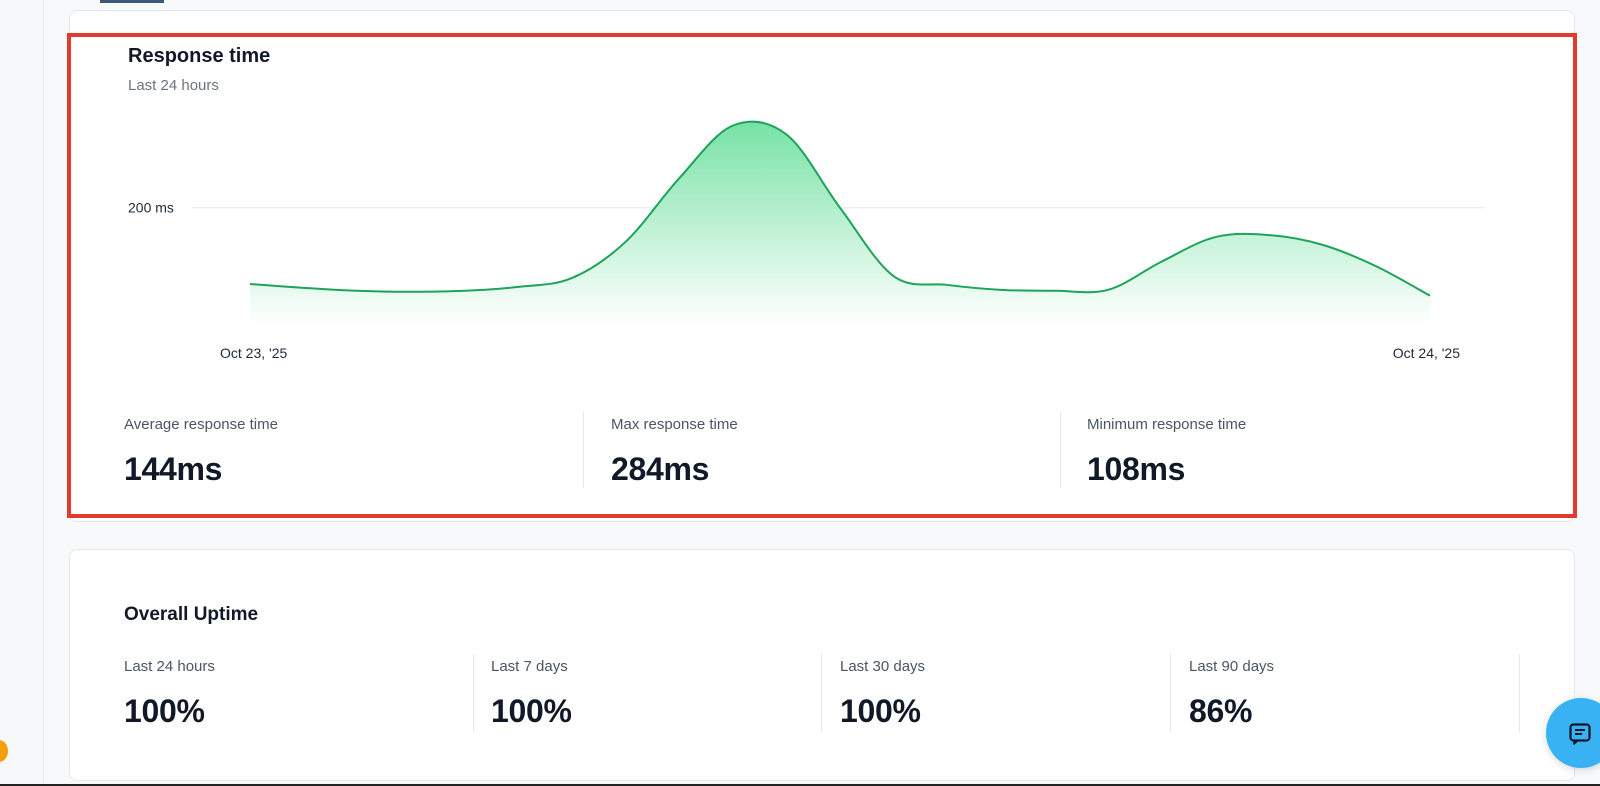 Image resolution: width=1600 pixels, height=786 pixels. Describe the element at coordinates (173, 85) in the screenshot. I see `response-time-subtitle: Last 24 hours` at that location.